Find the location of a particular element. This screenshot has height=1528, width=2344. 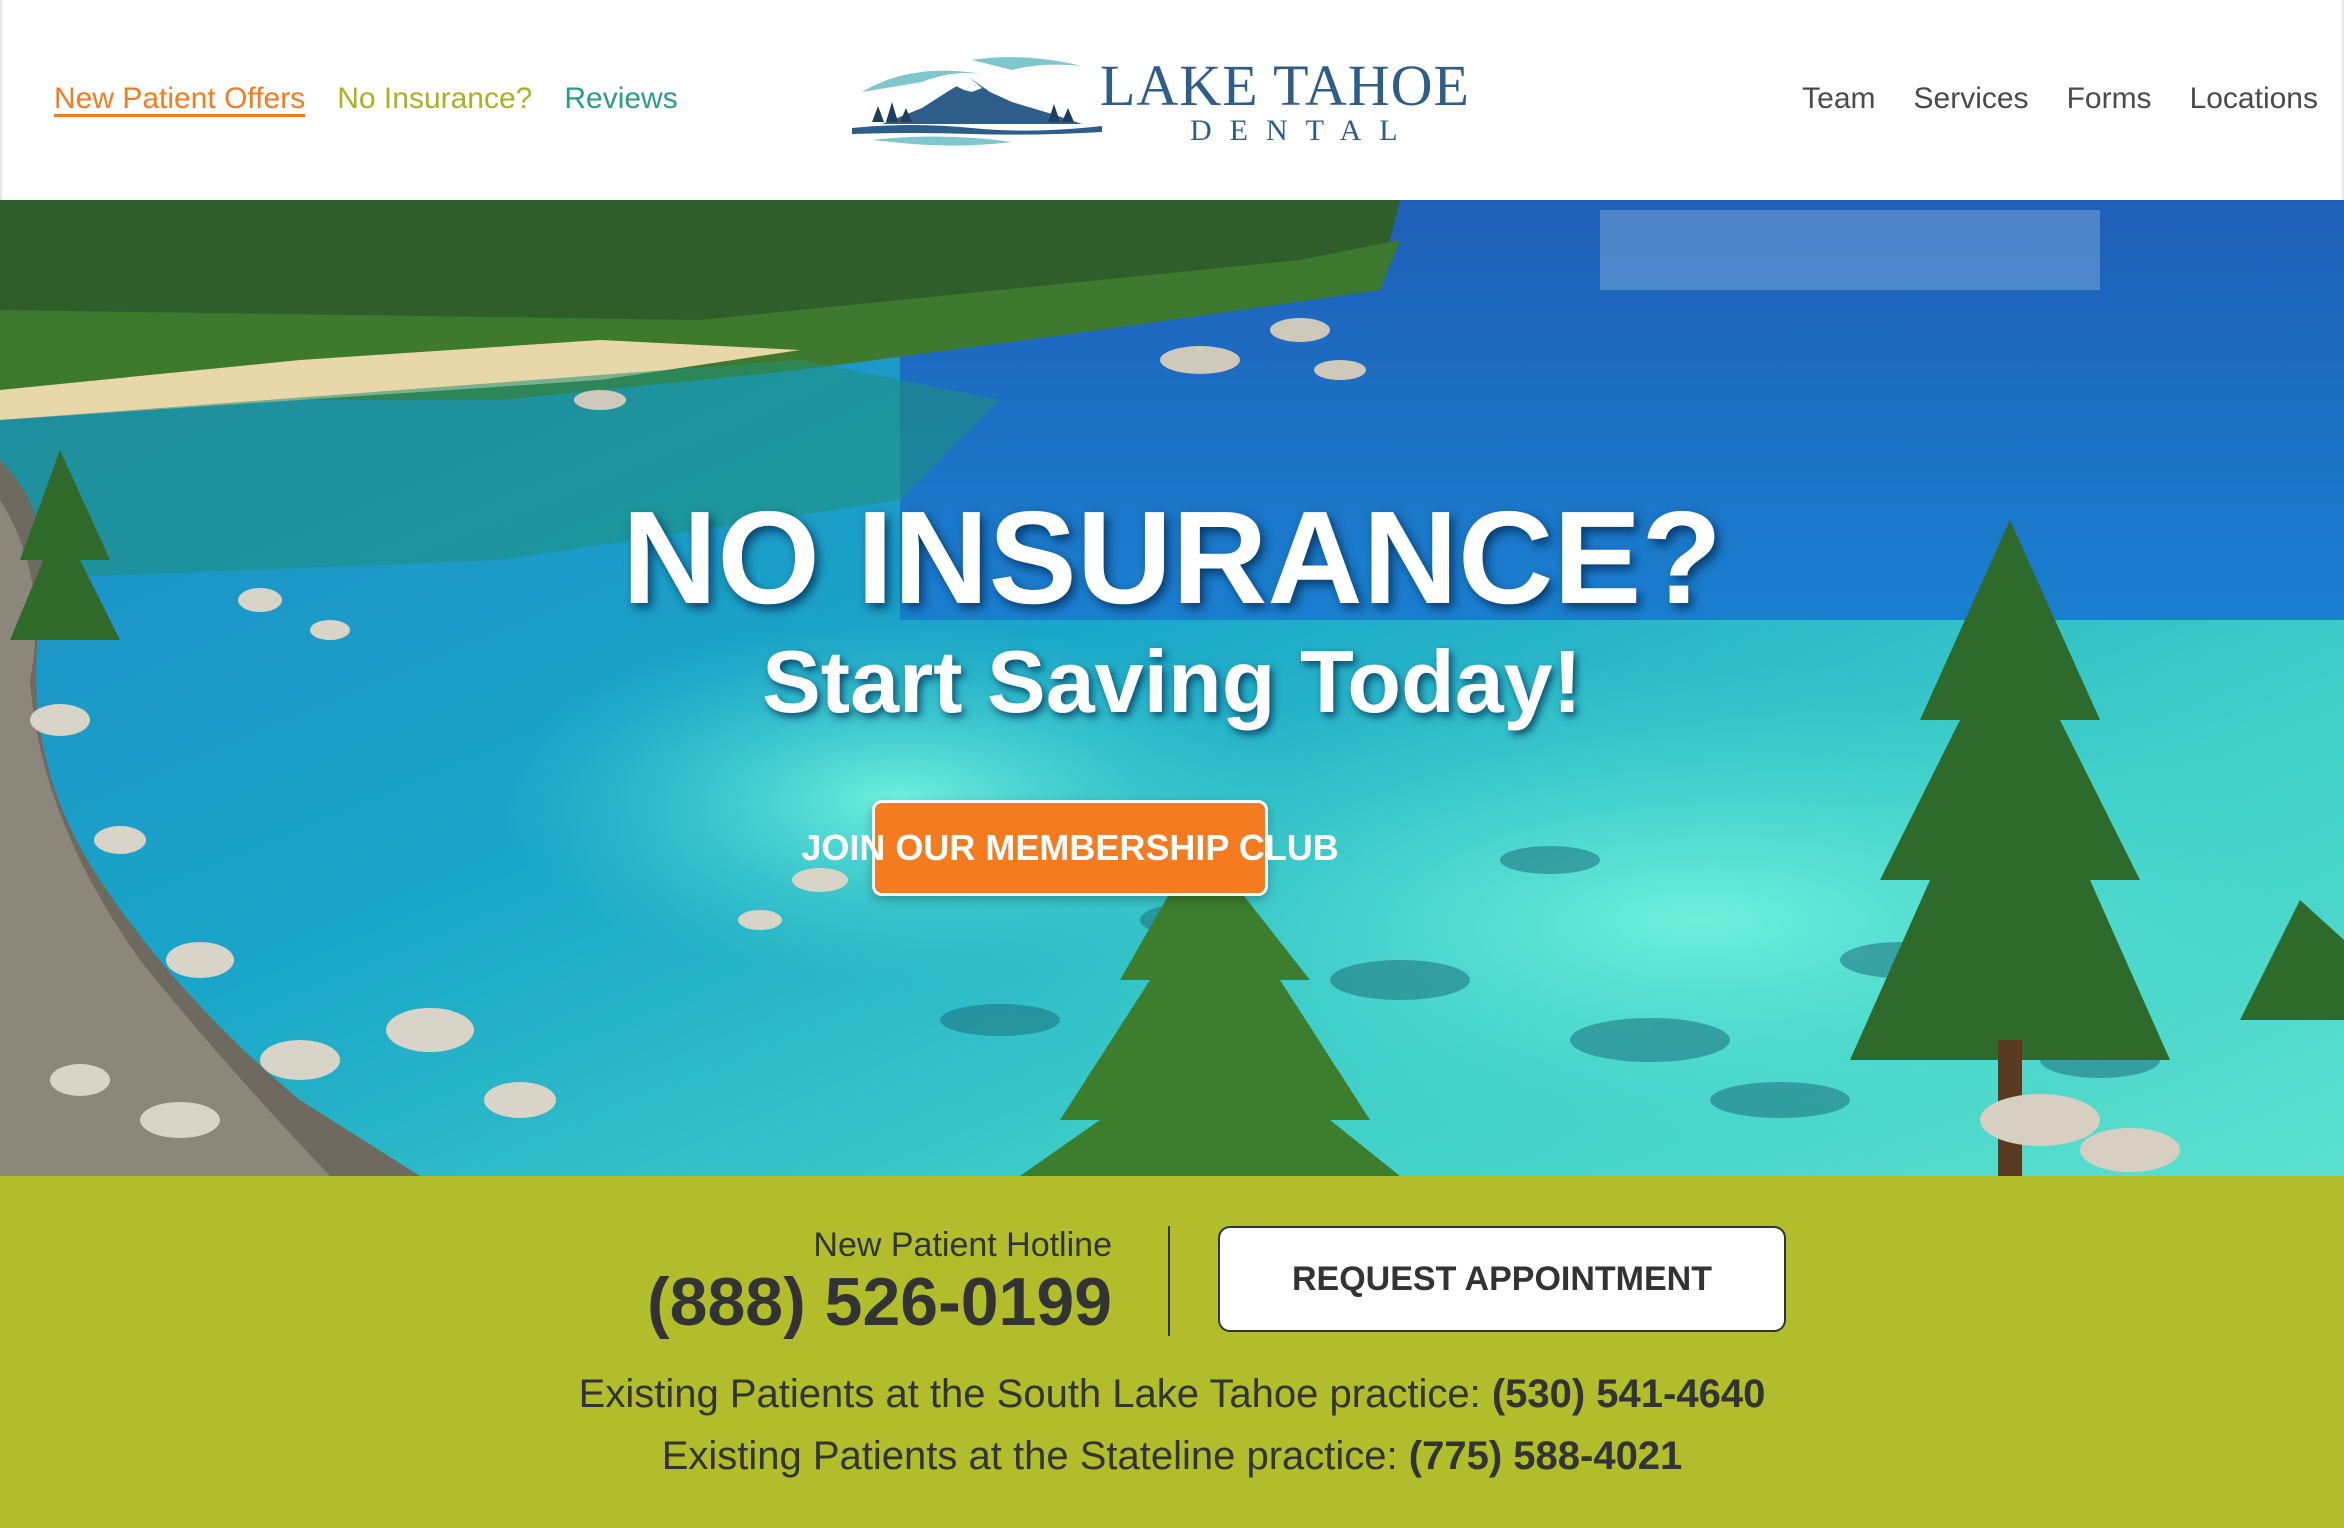

hotline-label: New Patient Hotline is located at coordinates (962, 1245).